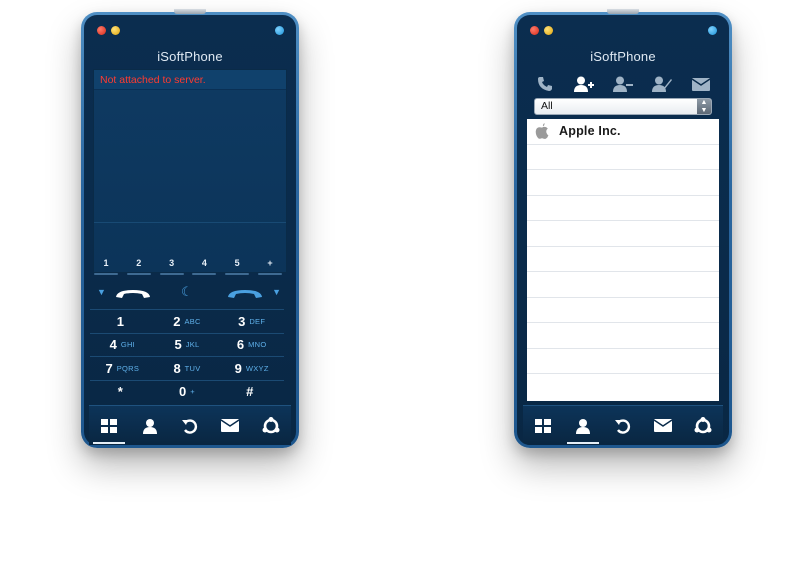  What do you see at coordinates (109, 368) in the screenshot?
I see `key-digit: 7` at bounding box center [109, 368].